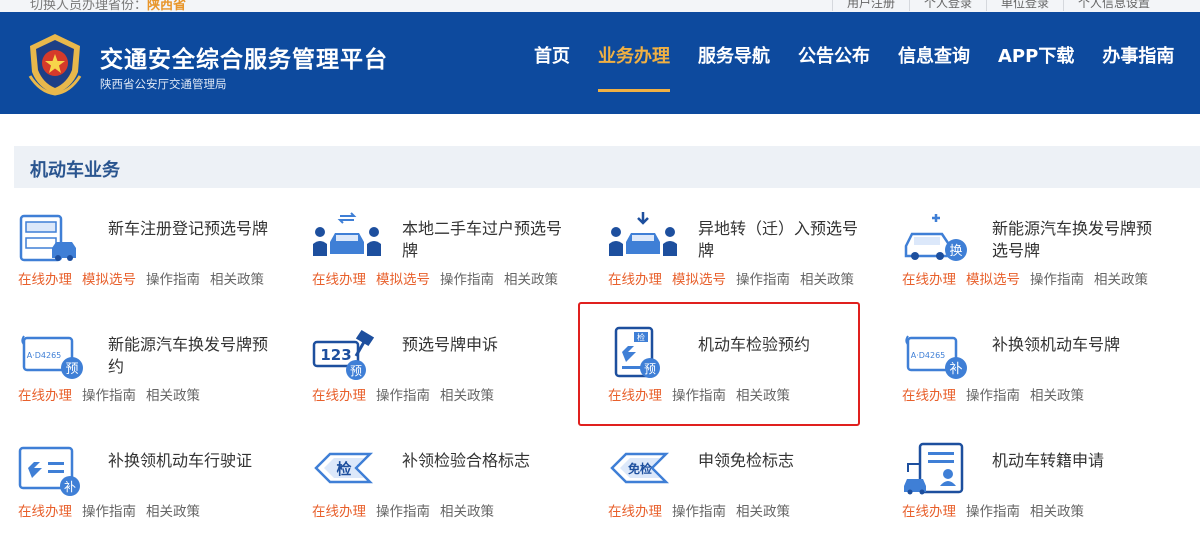 Image resolution: width=1200 pixels, height=553 pixels. What do you see at coordinates (482, 240) in the screenshot?
I see `service-name: 本地二手车过户预选号牌` at bounding box center [482, 240].